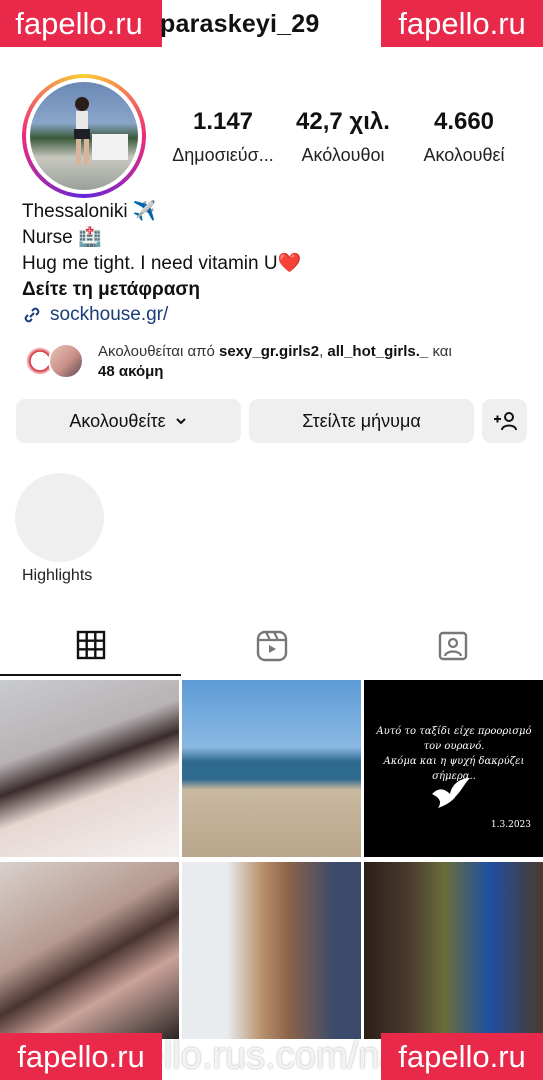  Describe the element at coordinates (464, 155) in the screenshot. I see `stat-following-label: Ακολουθεί` at that location.